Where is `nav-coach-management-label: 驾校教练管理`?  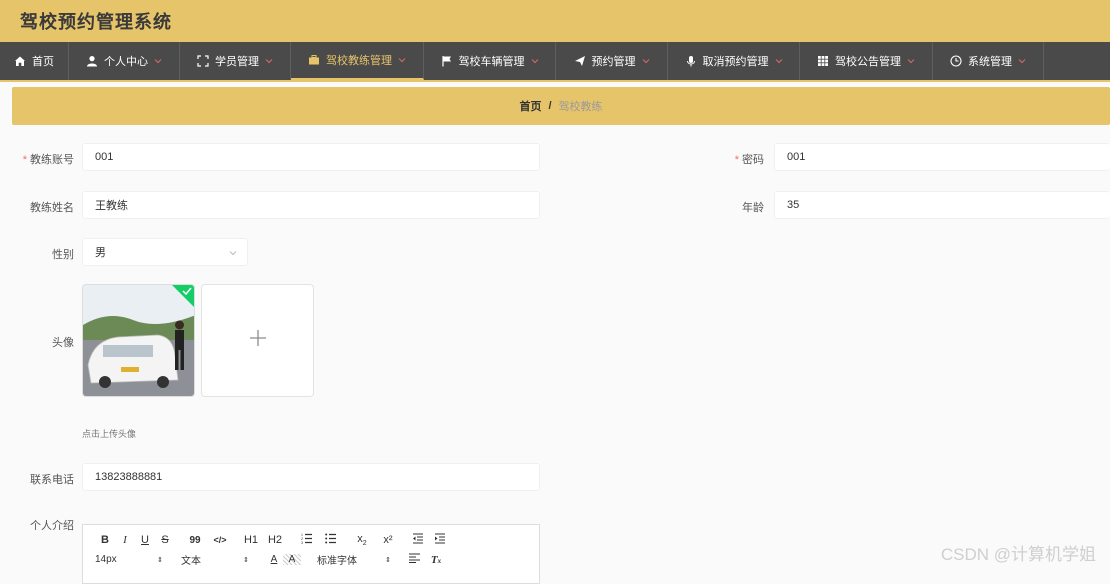
nav-coach-management-label: 驾校教练管理 is located at coordinates (359, 61).